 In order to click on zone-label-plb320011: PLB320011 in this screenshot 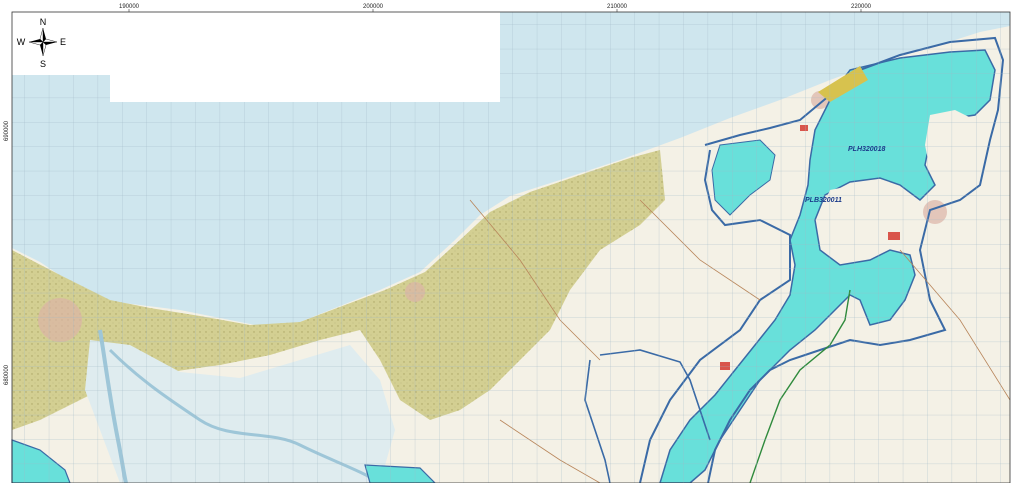, I will do `click(823, 200)`.